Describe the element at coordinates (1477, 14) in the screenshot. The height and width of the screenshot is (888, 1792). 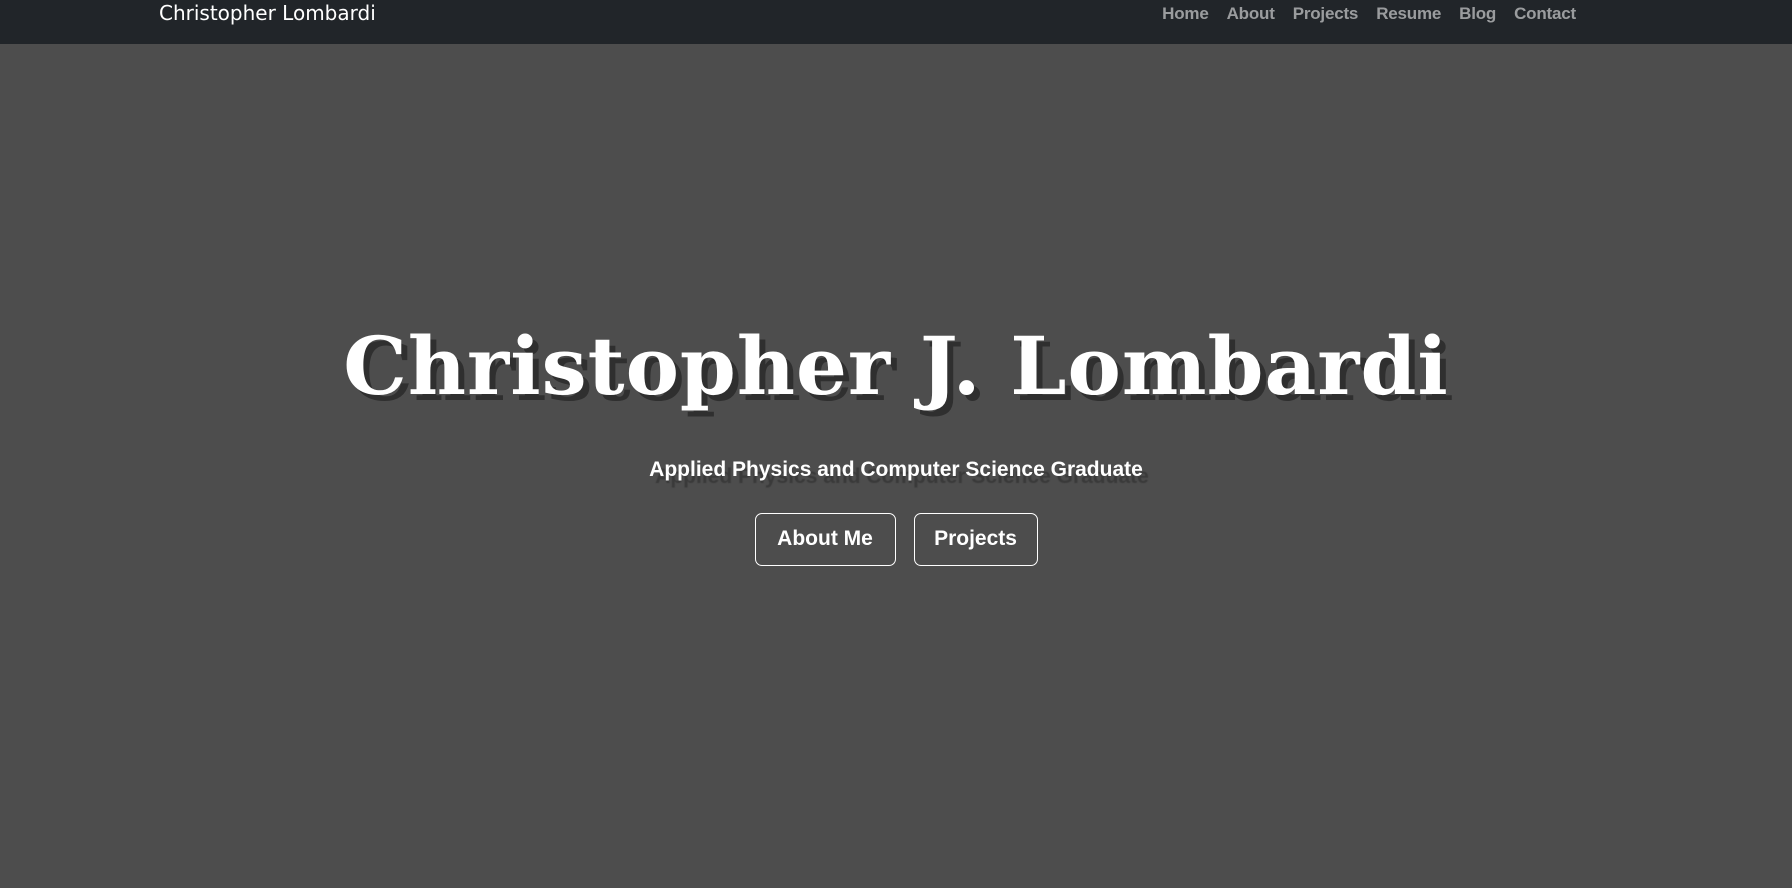
I see `nav-link-blog: Blog` at that location.